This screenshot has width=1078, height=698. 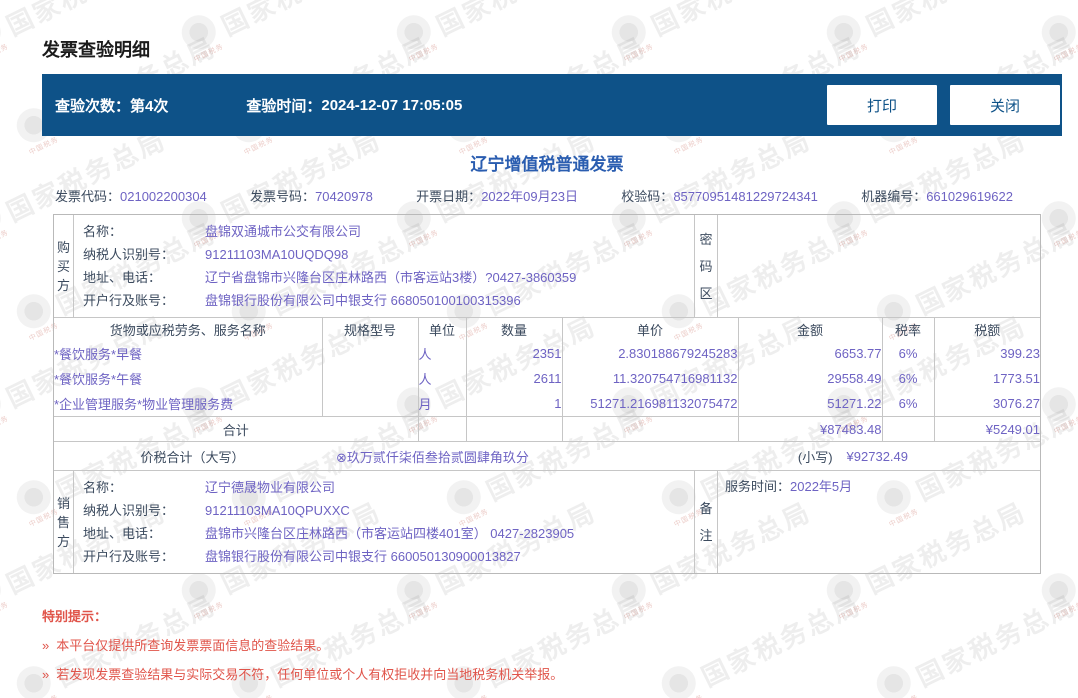 I want to click on sum-label: 价税合计（大写）, so click(x=192, y=457).